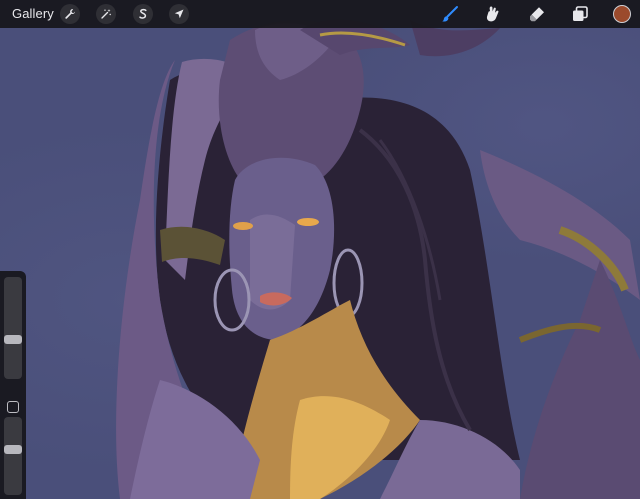 This screenshot has height=499, width=640. I want to click on layers-button, so click(580, 14).